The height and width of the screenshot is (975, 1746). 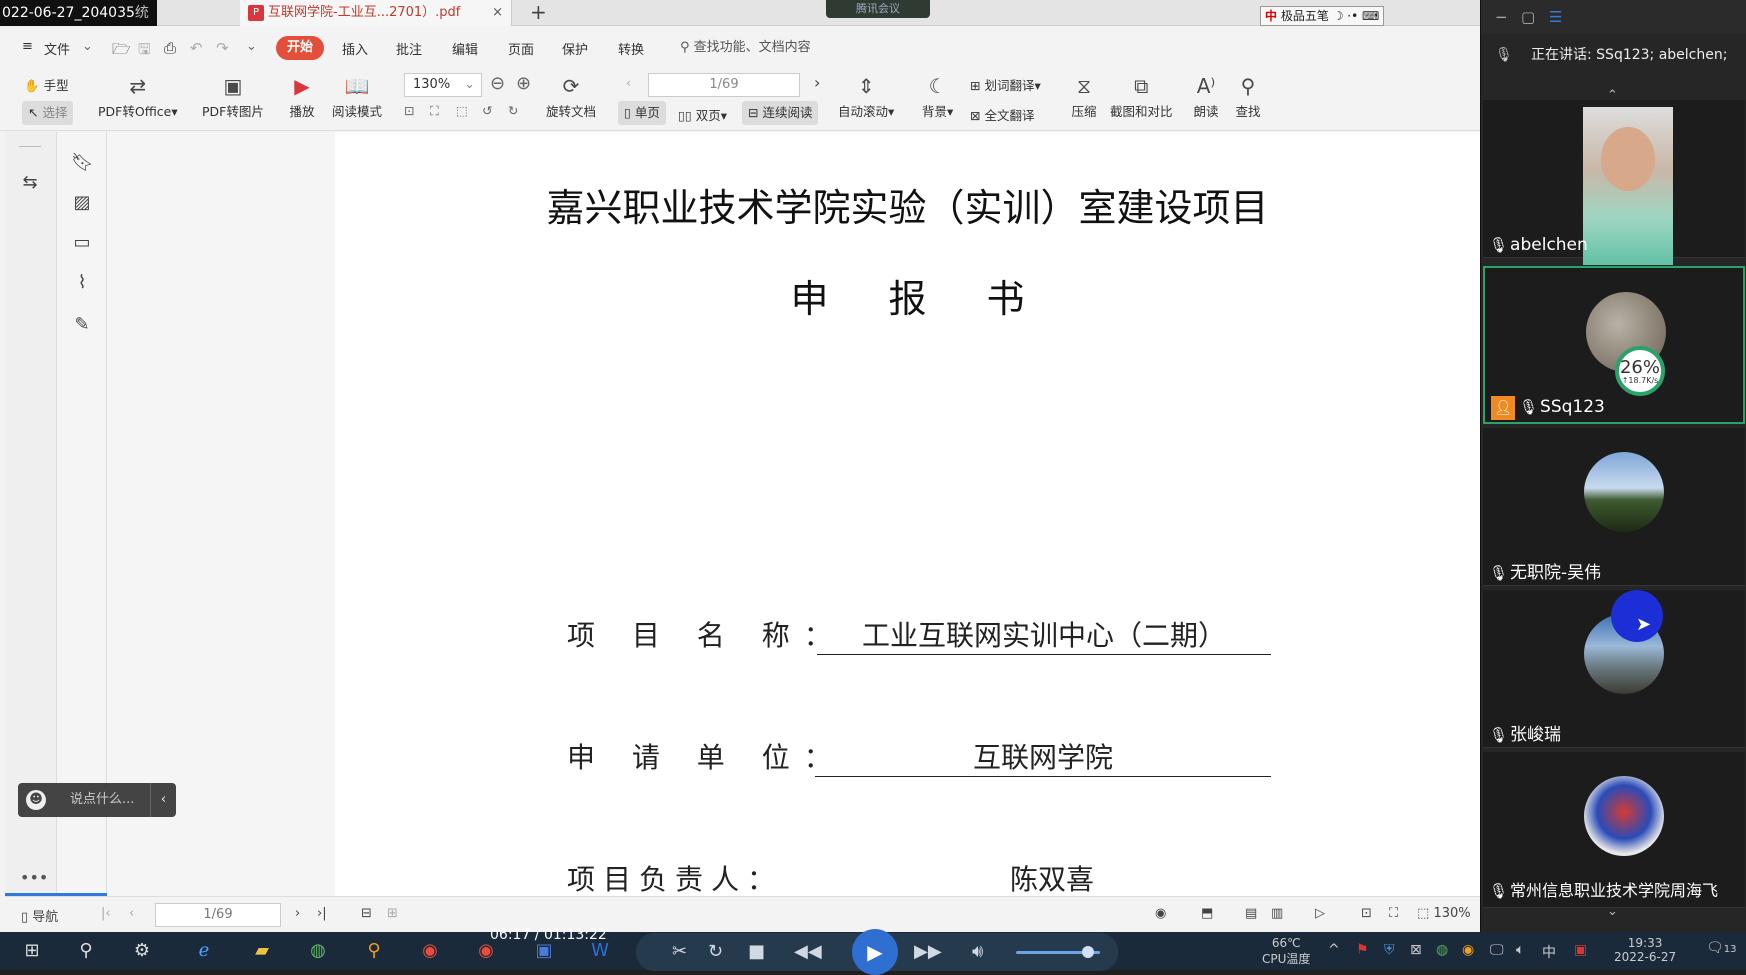 I want to click on select-tool: ↖ 选择, so click(x=48, y=113).